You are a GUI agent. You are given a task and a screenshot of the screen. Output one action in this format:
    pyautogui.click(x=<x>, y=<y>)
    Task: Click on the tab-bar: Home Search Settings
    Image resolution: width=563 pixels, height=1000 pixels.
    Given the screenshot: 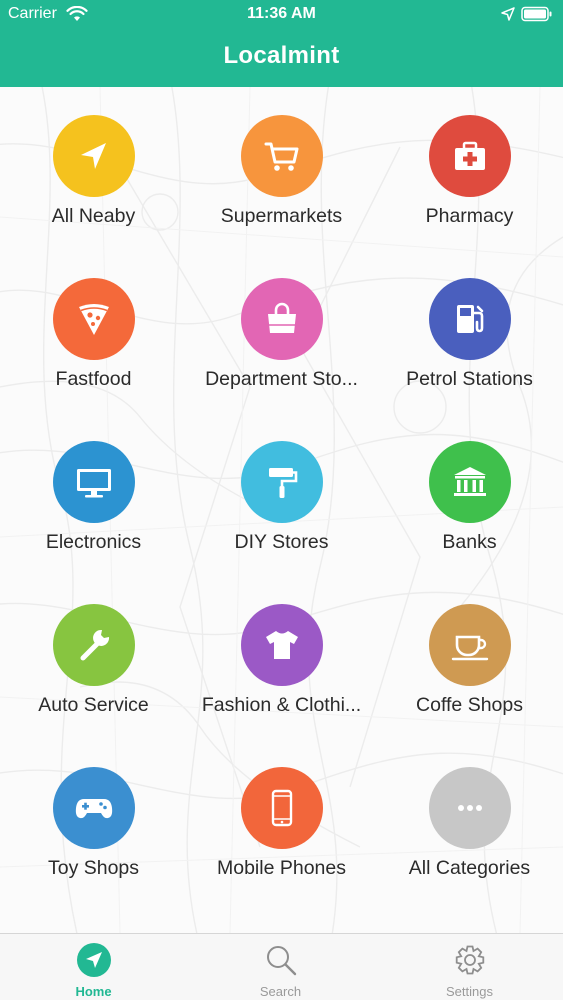 What is the action you would take?
    pyautogui.click(x=281, y=966)
    